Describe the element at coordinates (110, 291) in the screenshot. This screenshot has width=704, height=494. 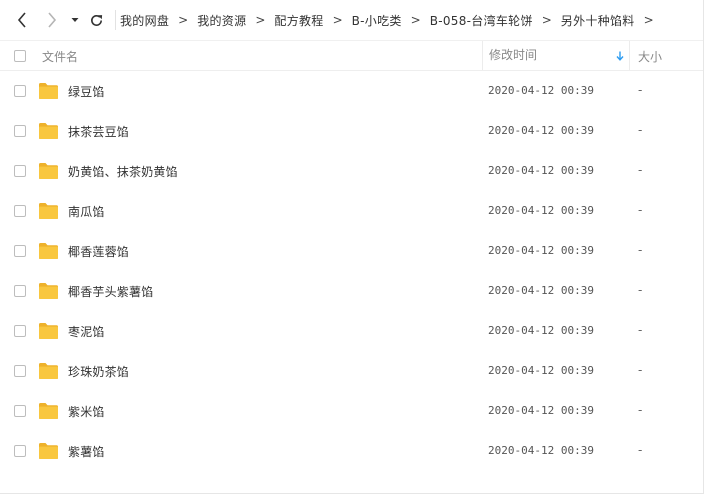
I see `file-name: 椰香芋头紫薯馅` at that location.